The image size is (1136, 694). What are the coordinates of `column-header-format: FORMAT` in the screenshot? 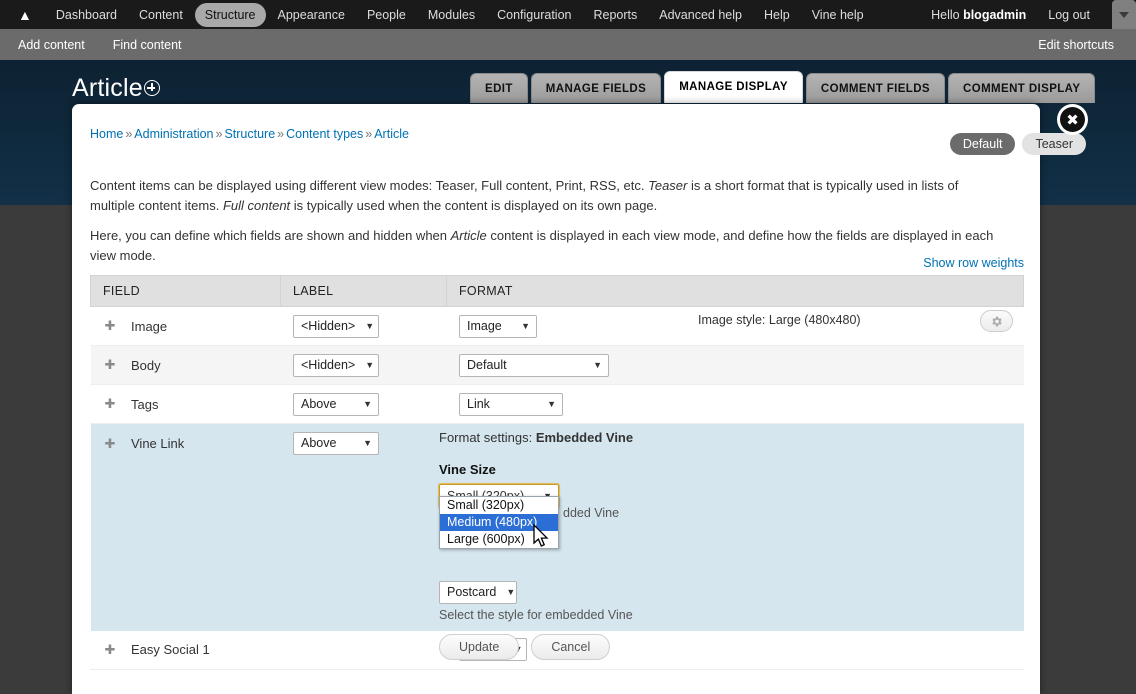 It's located at (735, 291).